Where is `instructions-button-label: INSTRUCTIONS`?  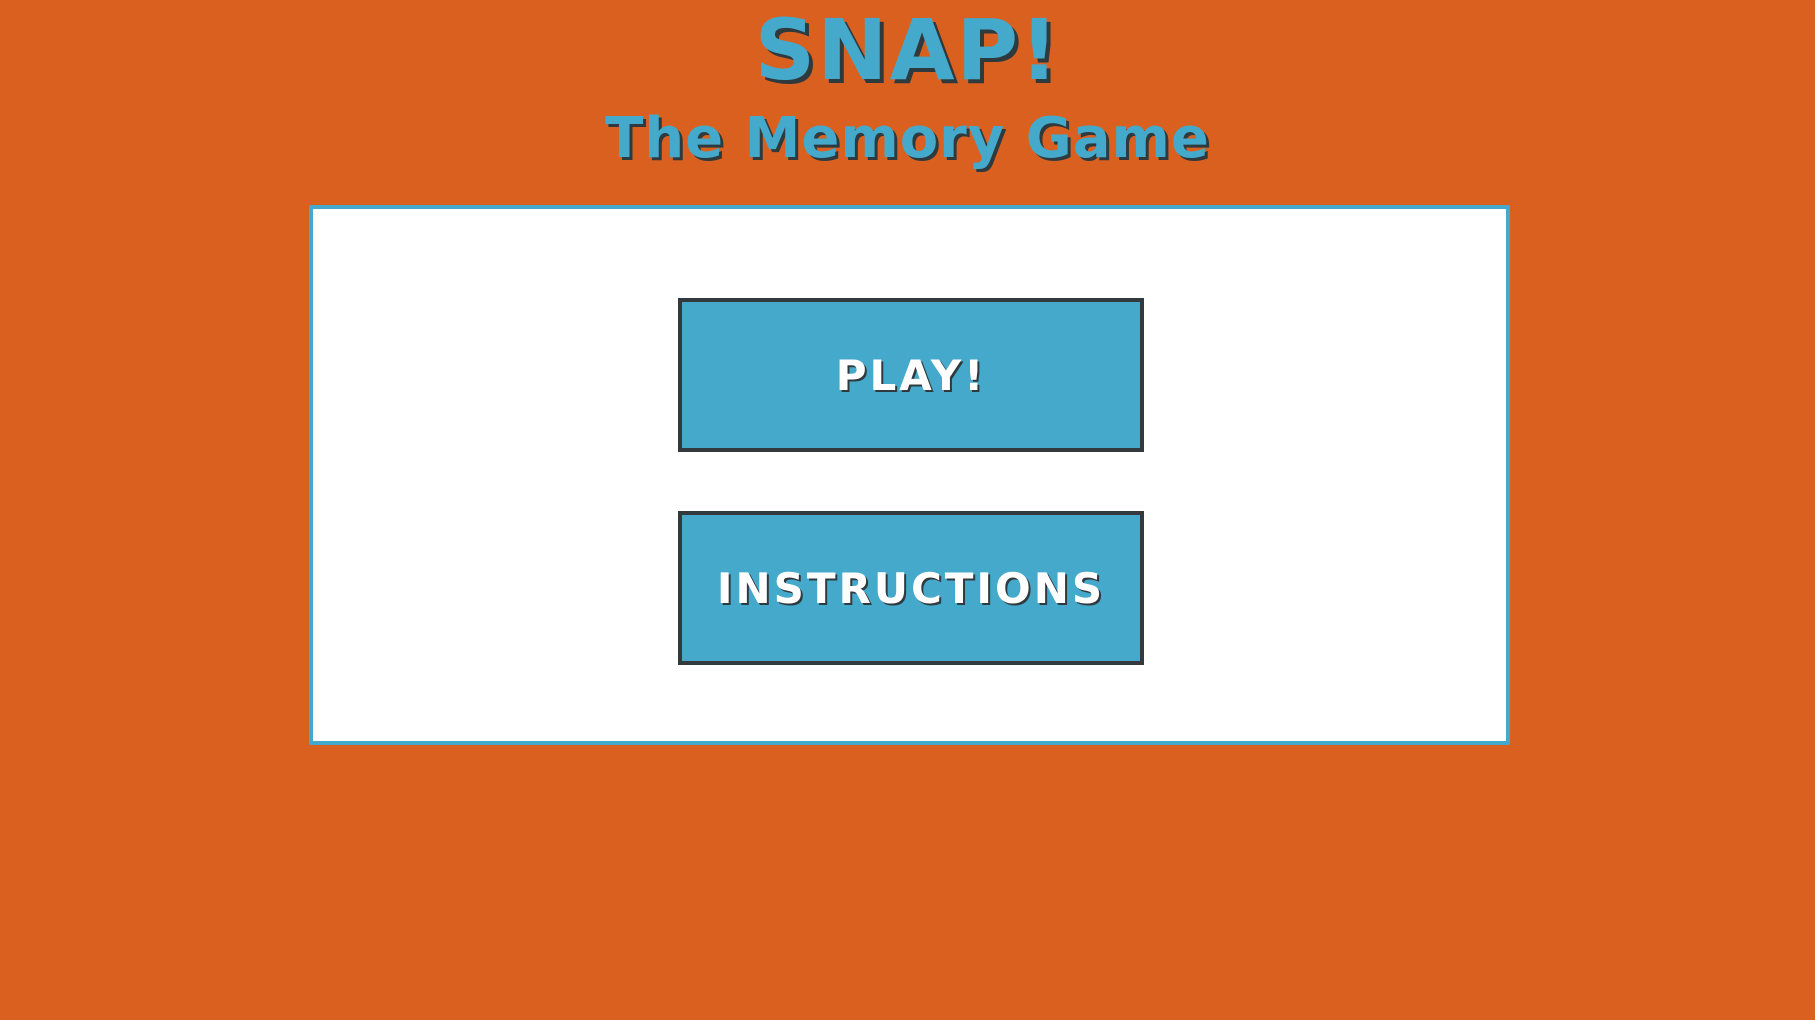
instructions-button-label: INSTRUCTIONS is located at coordinates (911, 588).